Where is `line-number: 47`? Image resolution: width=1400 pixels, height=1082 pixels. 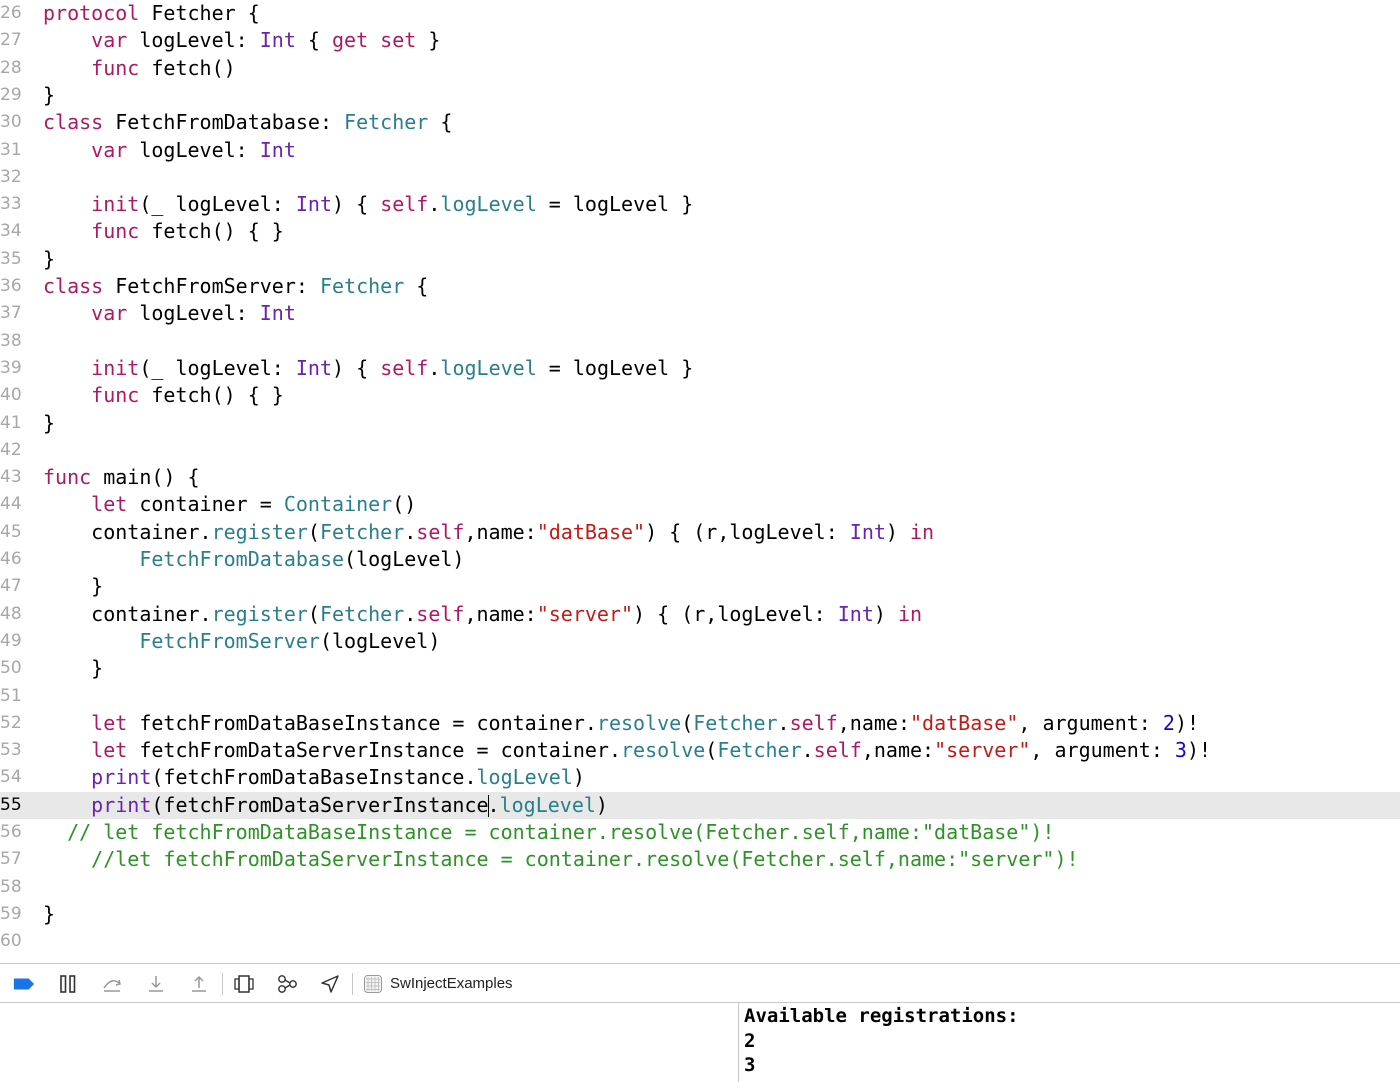 line-number: 47 is located at coordinates (12, 586).